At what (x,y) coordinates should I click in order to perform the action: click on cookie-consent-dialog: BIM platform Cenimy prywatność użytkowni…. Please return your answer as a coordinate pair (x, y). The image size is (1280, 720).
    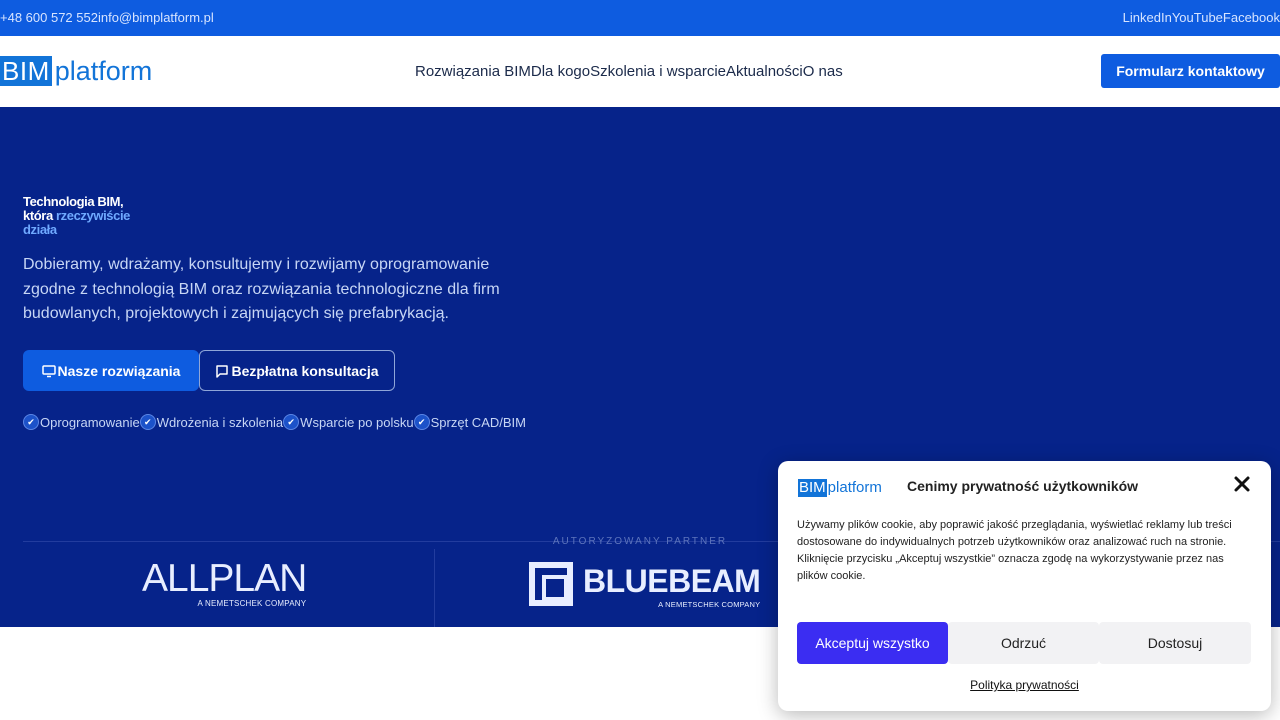
    Looking at the image, I should click on (1024, 586).